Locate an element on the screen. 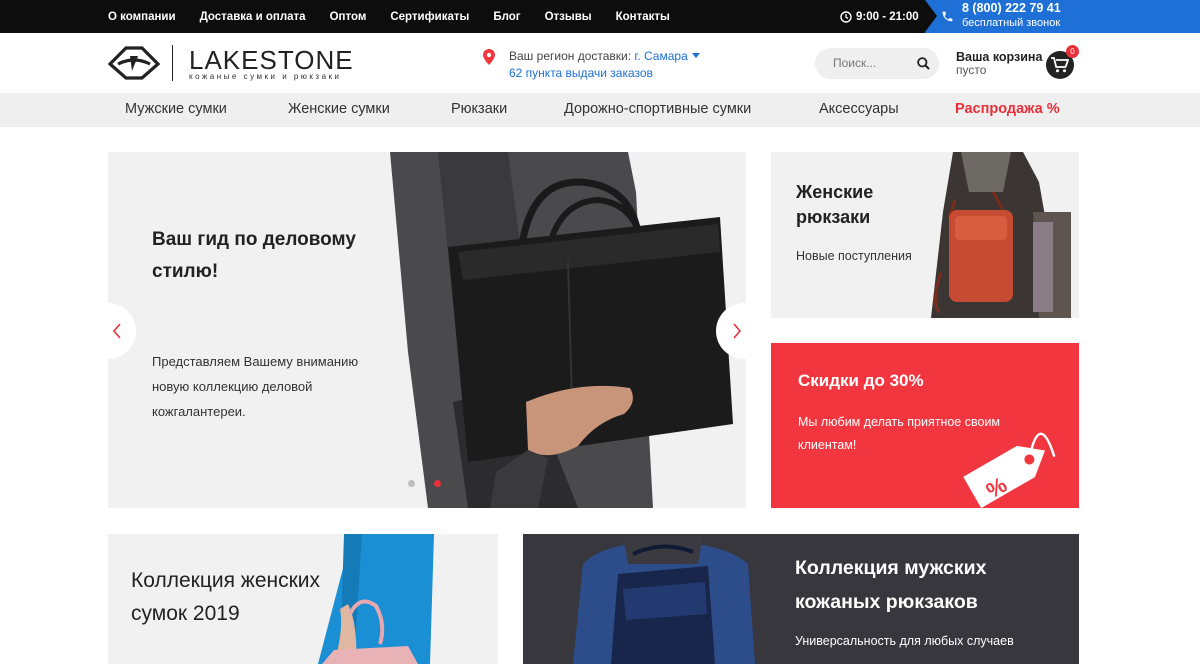  delivery-region: Ваш регион доставки: г. Самара is located at coordinates (604, 56).